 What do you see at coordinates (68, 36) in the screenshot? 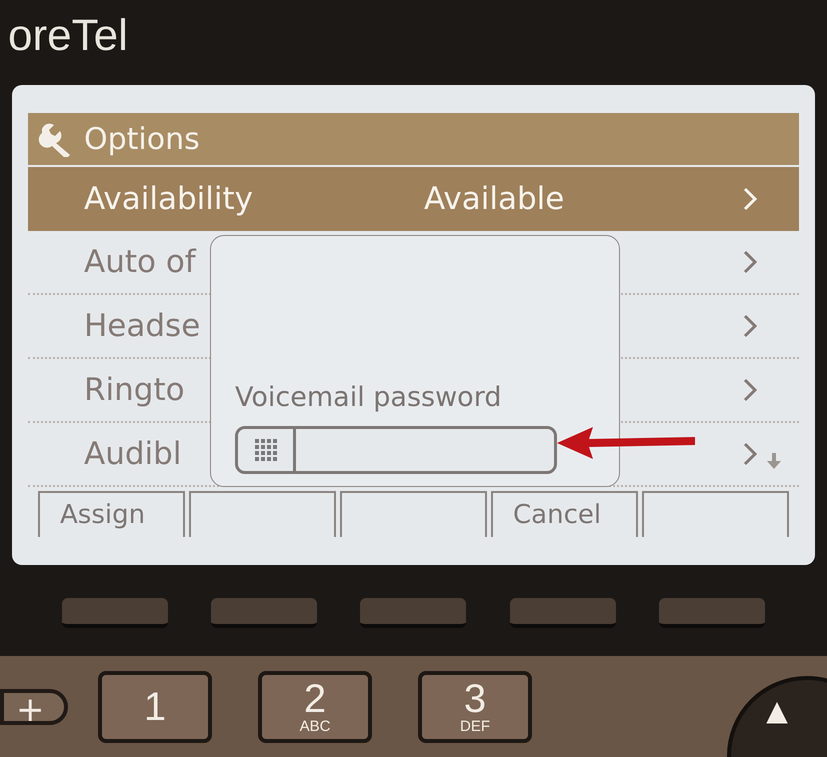
I see `brand-logo-text: oreTel` at bounding box center [68, 36].